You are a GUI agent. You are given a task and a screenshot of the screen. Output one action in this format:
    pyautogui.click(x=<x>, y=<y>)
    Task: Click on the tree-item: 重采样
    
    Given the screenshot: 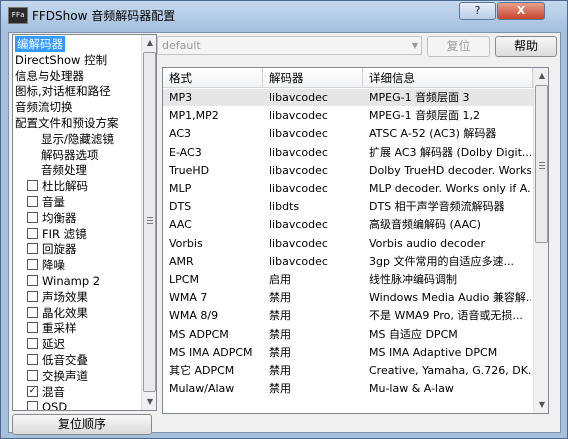 What is the action you would take?
    pyautogui.click(x=59, y=328)
    